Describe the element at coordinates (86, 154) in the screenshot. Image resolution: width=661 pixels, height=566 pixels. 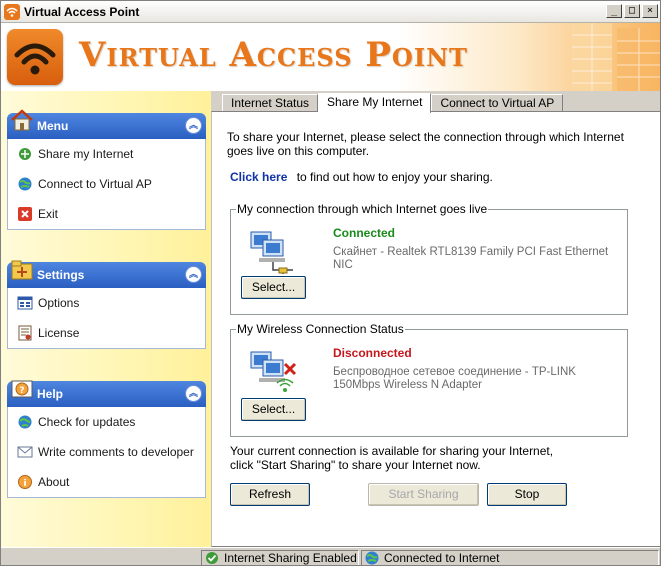
I see `sidebar-item-label: Share my Internet` at that location.